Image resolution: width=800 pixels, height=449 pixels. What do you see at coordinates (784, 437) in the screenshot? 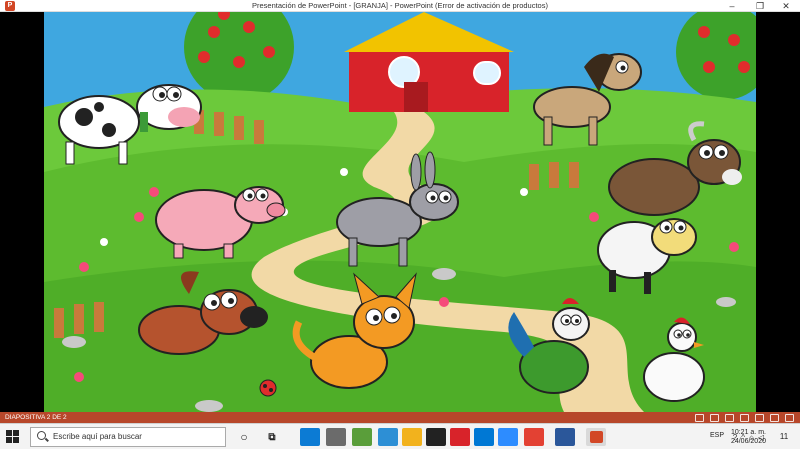
I see `notification-center-icon: 11` at bounding box center [784, 437].